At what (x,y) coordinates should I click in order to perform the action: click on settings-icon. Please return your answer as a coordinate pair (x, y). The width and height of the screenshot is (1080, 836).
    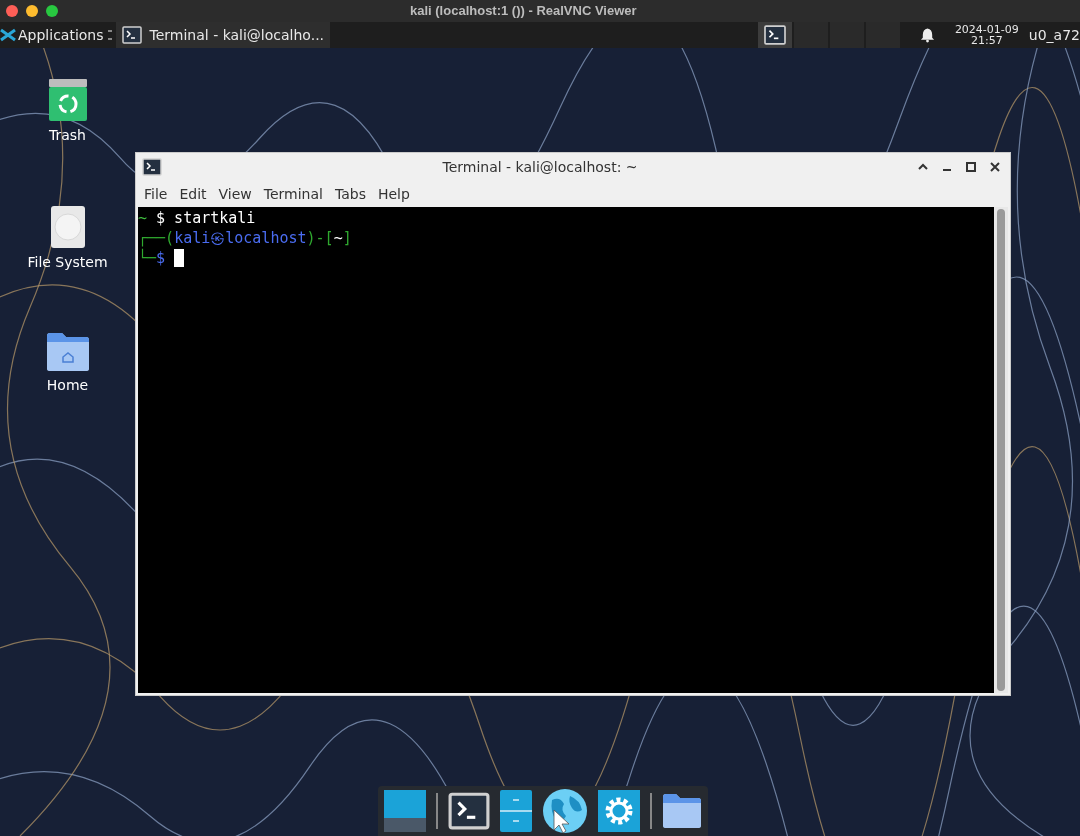
    Looking at the image, I should click on (619, 811).